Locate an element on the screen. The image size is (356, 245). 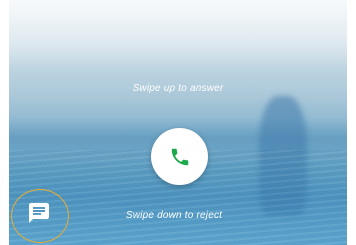
phone-icon is located at coordinates (179, 156).